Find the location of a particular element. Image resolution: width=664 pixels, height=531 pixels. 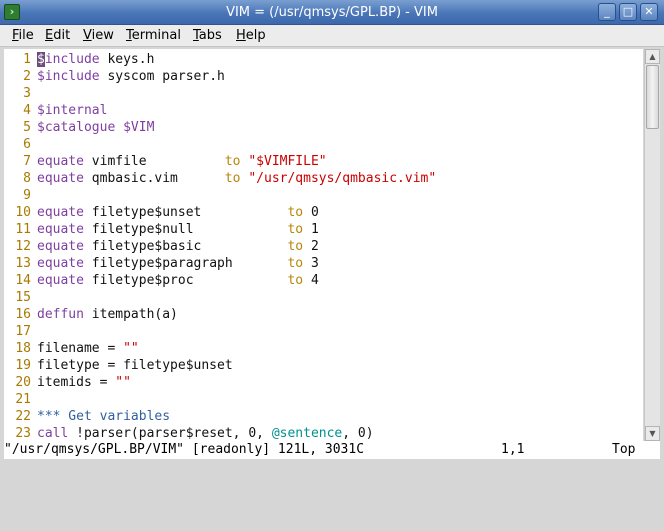

code-line: 21 is located at coordinates (20, 399).